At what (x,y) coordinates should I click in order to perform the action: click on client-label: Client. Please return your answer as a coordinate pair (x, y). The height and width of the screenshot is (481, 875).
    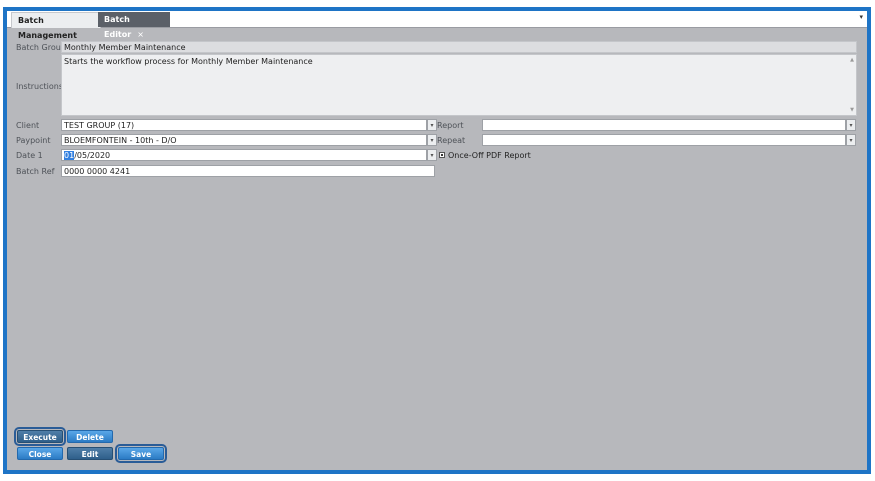
    Looking at the image, I should click on (28, 125).